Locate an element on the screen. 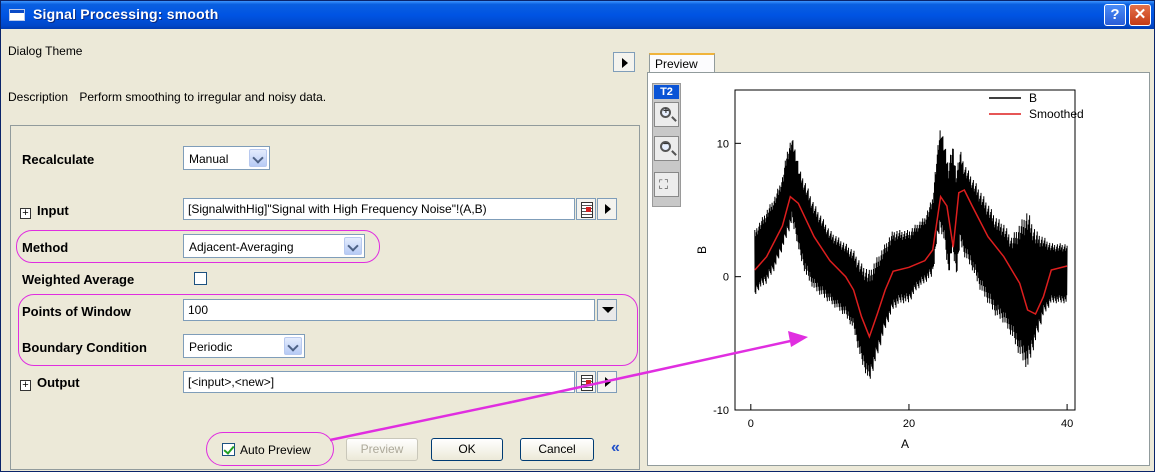 This screenshot has width=1155, height=472. legend-label-B: B is located at coordinates (1033, 98).